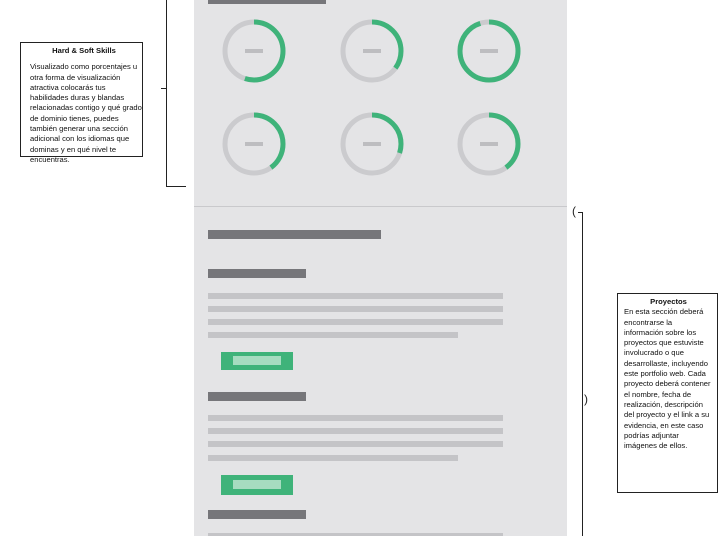 Image resolution: width=727 pixels, height=536 pixels. What do you see at coordinates (267, 2) in the screenshot?
I see `skills-heading-bar` at bounding box center [267, 2].